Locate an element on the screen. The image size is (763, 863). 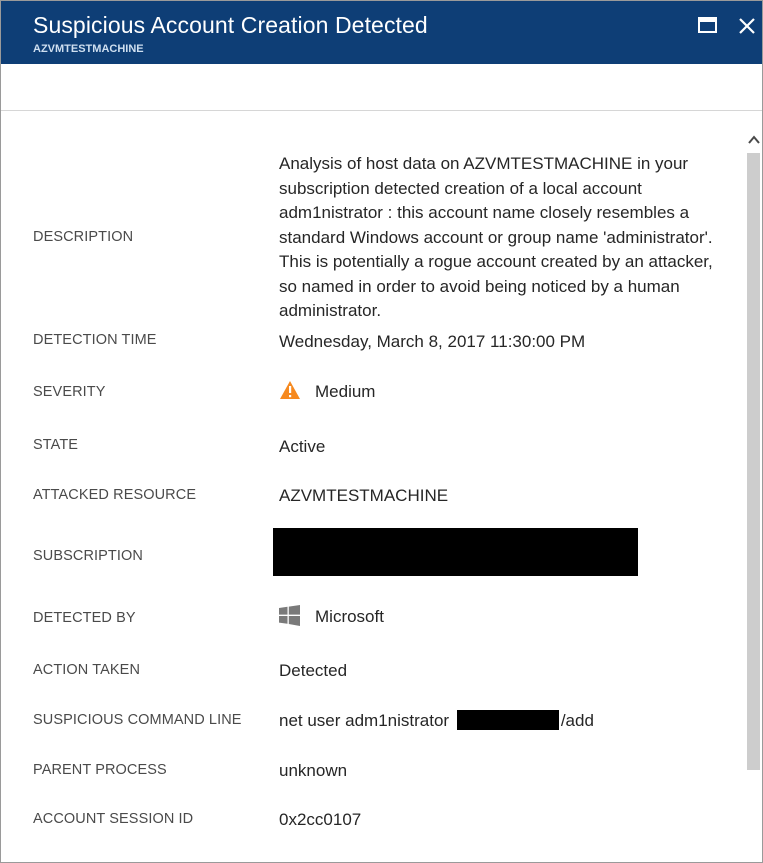
scrollbar-thumb is located at coordinates (753, 461).